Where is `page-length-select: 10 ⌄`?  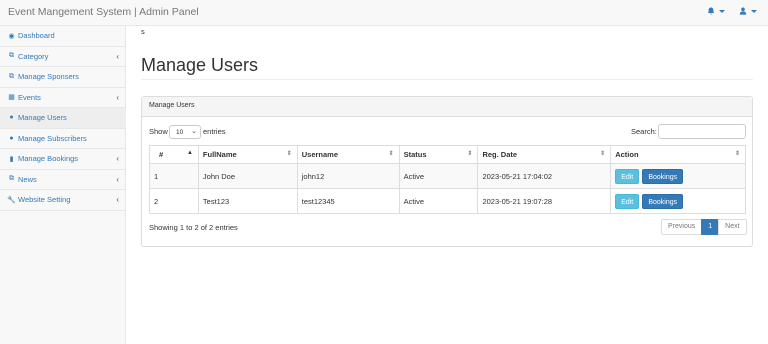
page-length-select: 10 ⌄ is located at coordinates (185, 132).